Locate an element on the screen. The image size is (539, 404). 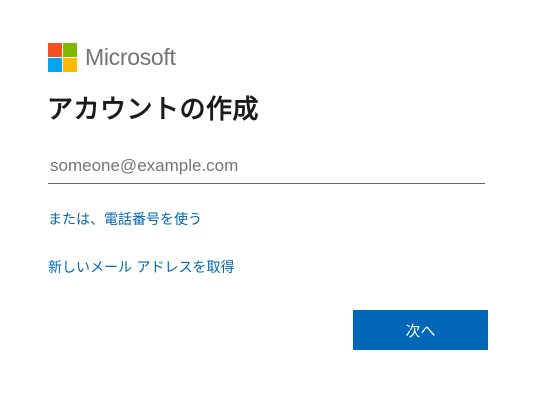
get-new-email-link: 新しいメール アドレスを取得 is located at coordinates (141, 268).